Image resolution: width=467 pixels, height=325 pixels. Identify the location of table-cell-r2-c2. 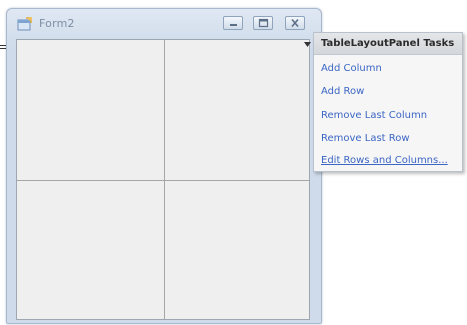
(237, 250).